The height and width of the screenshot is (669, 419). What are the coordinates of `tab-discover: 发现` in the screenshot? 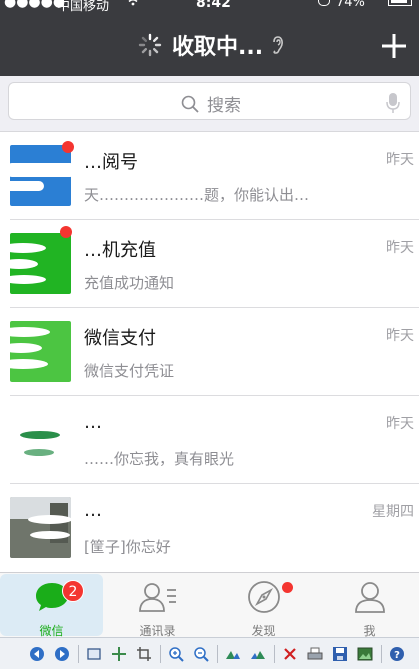 It's located at (263, 606).